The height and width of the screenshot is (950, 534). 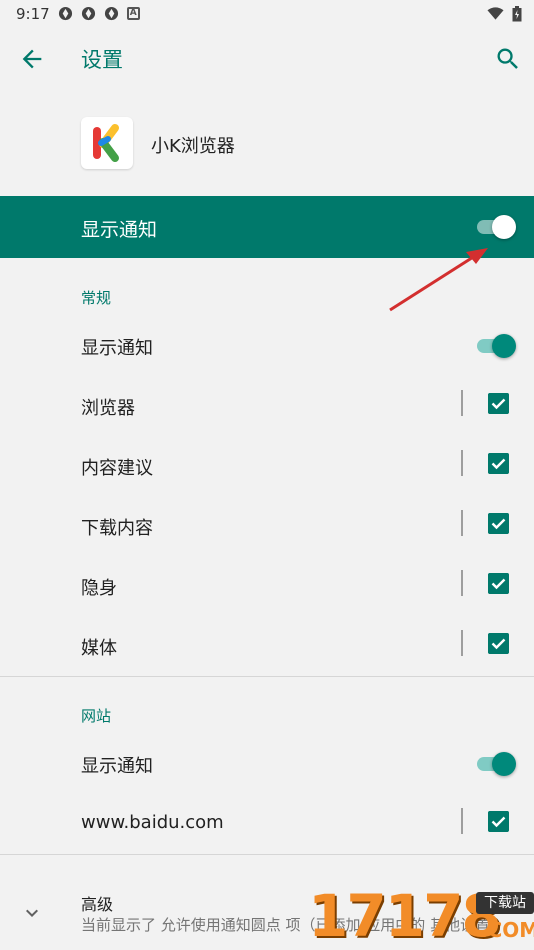 What do you see at coordinates (267, 676) in the screenshot?
I see `section-divider` at bounding box center [267, 676].